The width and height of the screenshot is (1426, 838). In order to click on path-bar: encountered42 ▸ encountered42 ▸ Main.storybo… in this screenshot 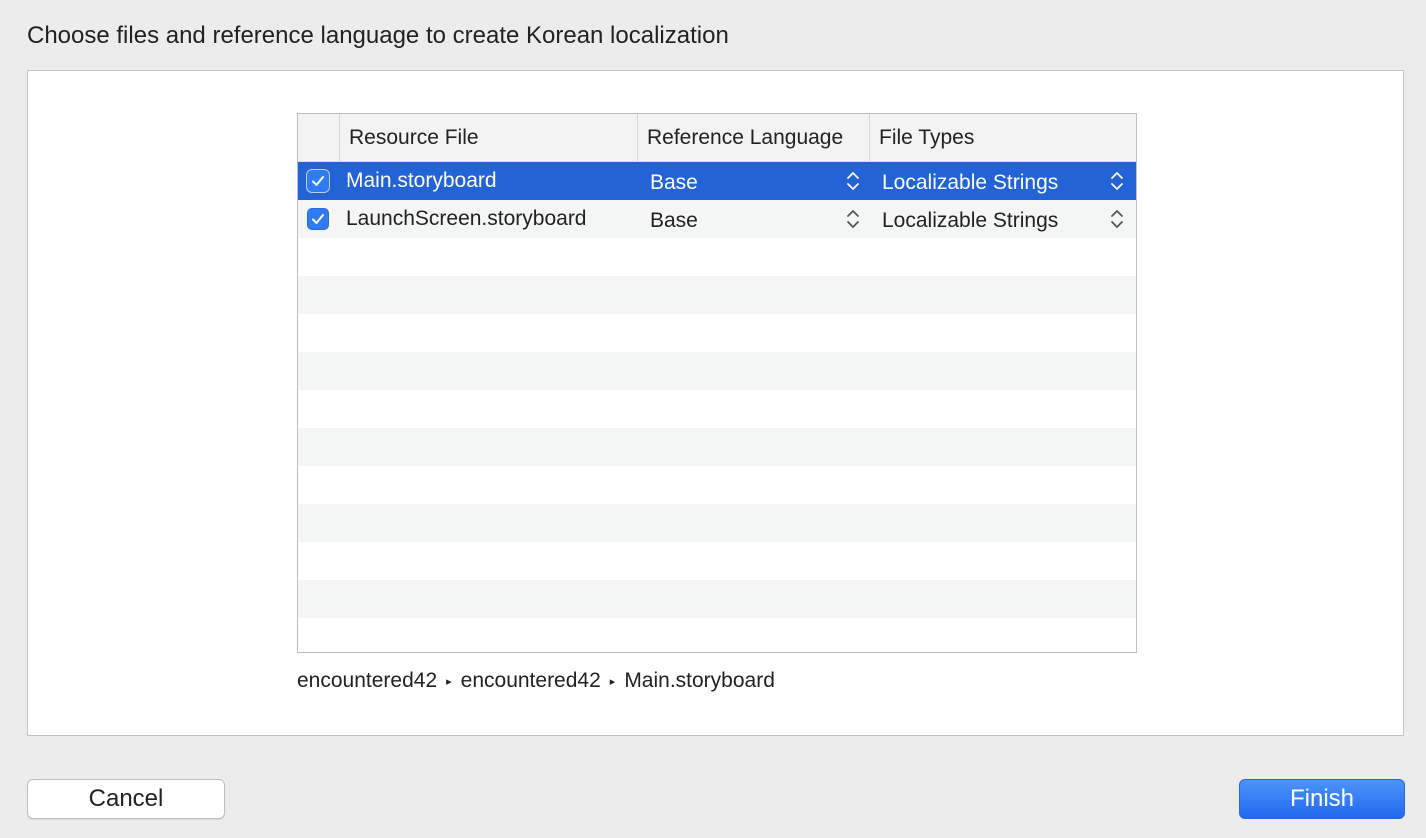, I will do `click(536, 681)`.